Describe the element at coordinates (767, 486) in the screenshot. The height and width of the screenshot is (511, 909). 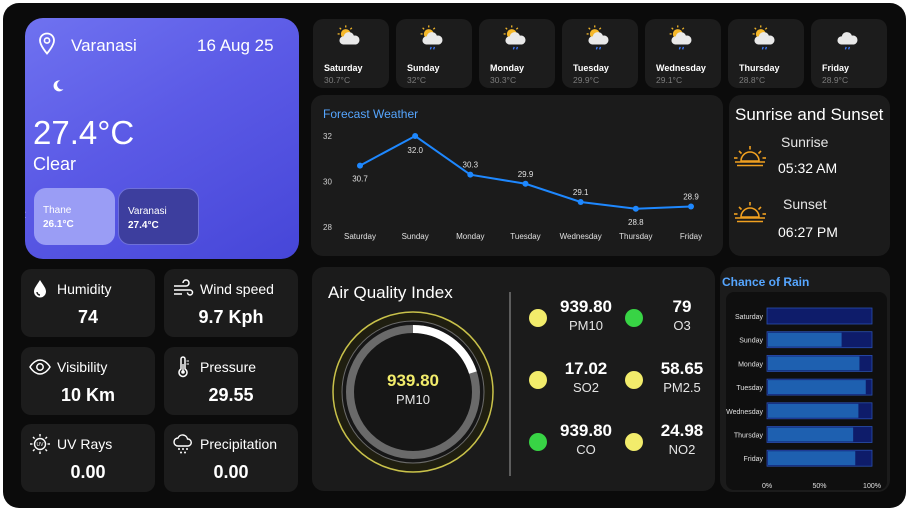
I see `rain-x-tick-label: 0%` at that location.